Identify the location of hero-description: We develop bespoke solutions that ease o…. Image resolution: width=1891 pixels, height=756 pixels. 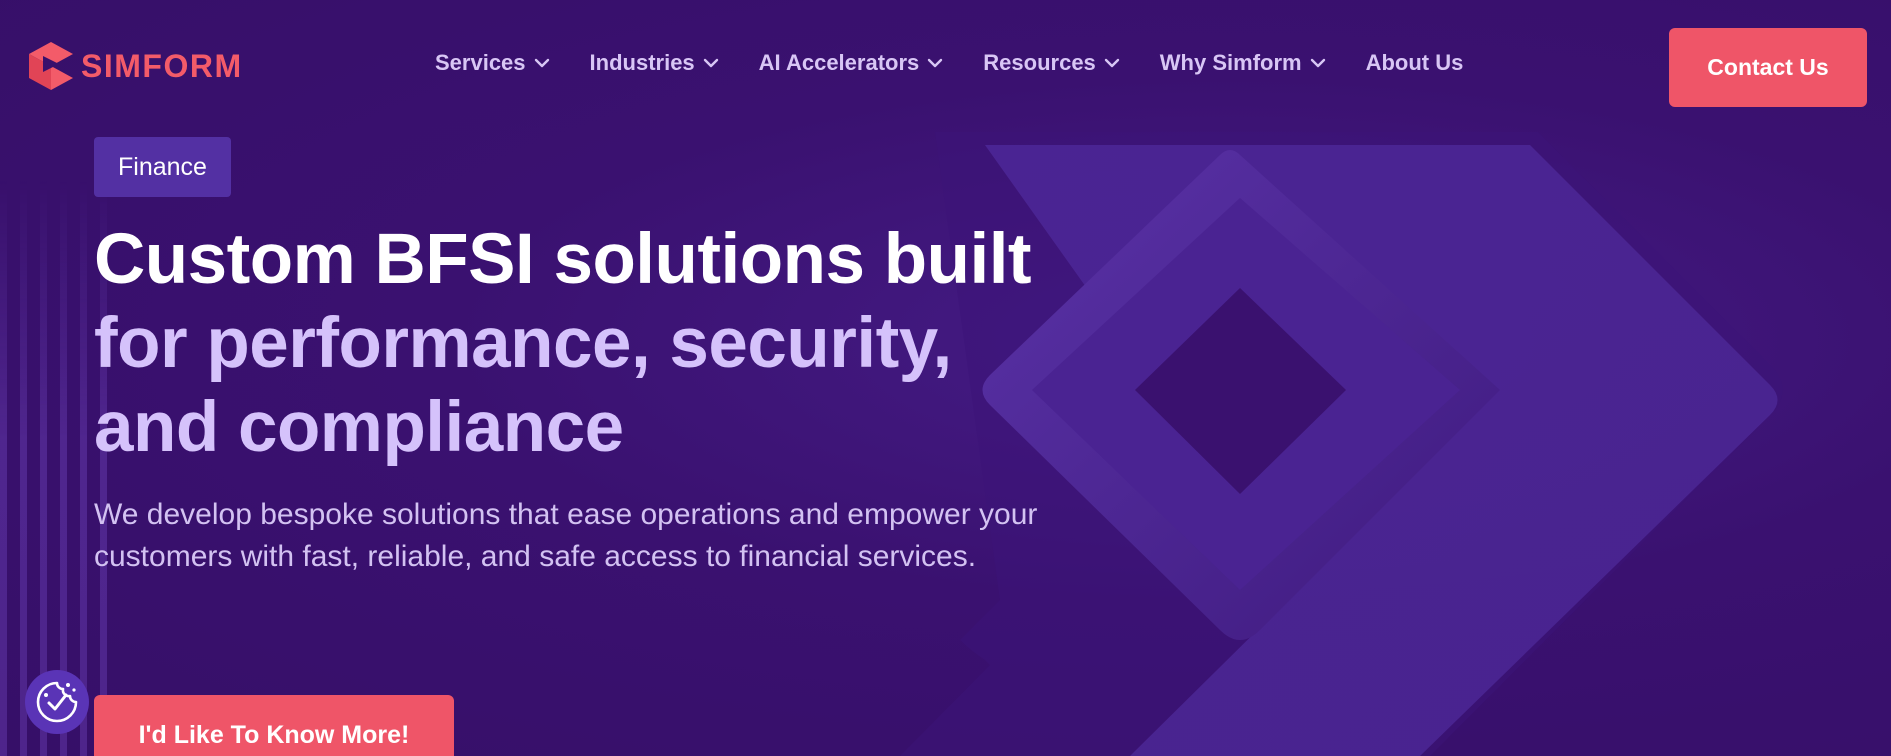
(566, 535).